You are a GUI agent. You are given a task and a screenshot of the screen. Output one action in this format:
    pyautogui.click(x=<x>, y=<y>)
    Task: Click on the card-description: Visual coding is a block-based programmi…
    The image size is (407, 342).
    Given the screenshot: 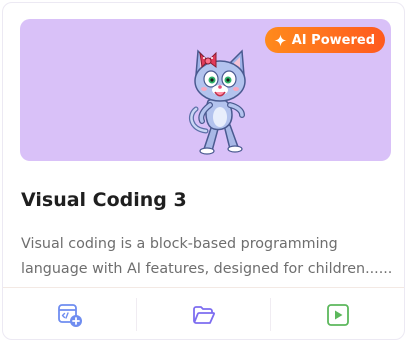 What is the action you would take?
    pyautogui.click(x=213, y=257)
    